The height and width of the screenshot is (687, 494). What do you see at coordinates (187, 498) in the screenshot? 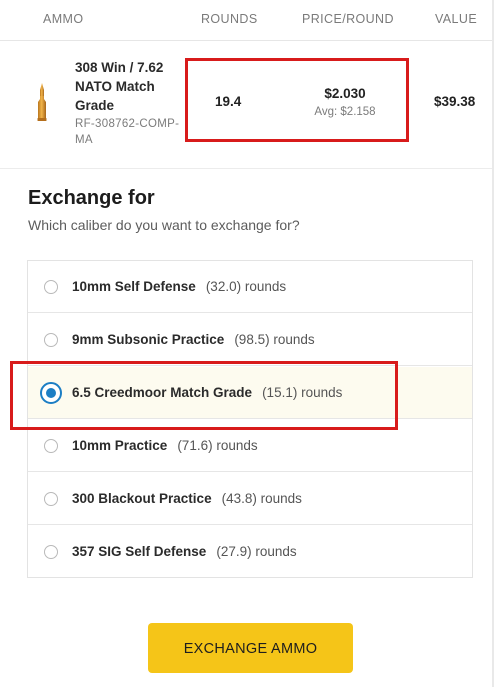
I see `option-label: 300 Blackout Practice (43.8) rounds` at bounding box center [187, 498].